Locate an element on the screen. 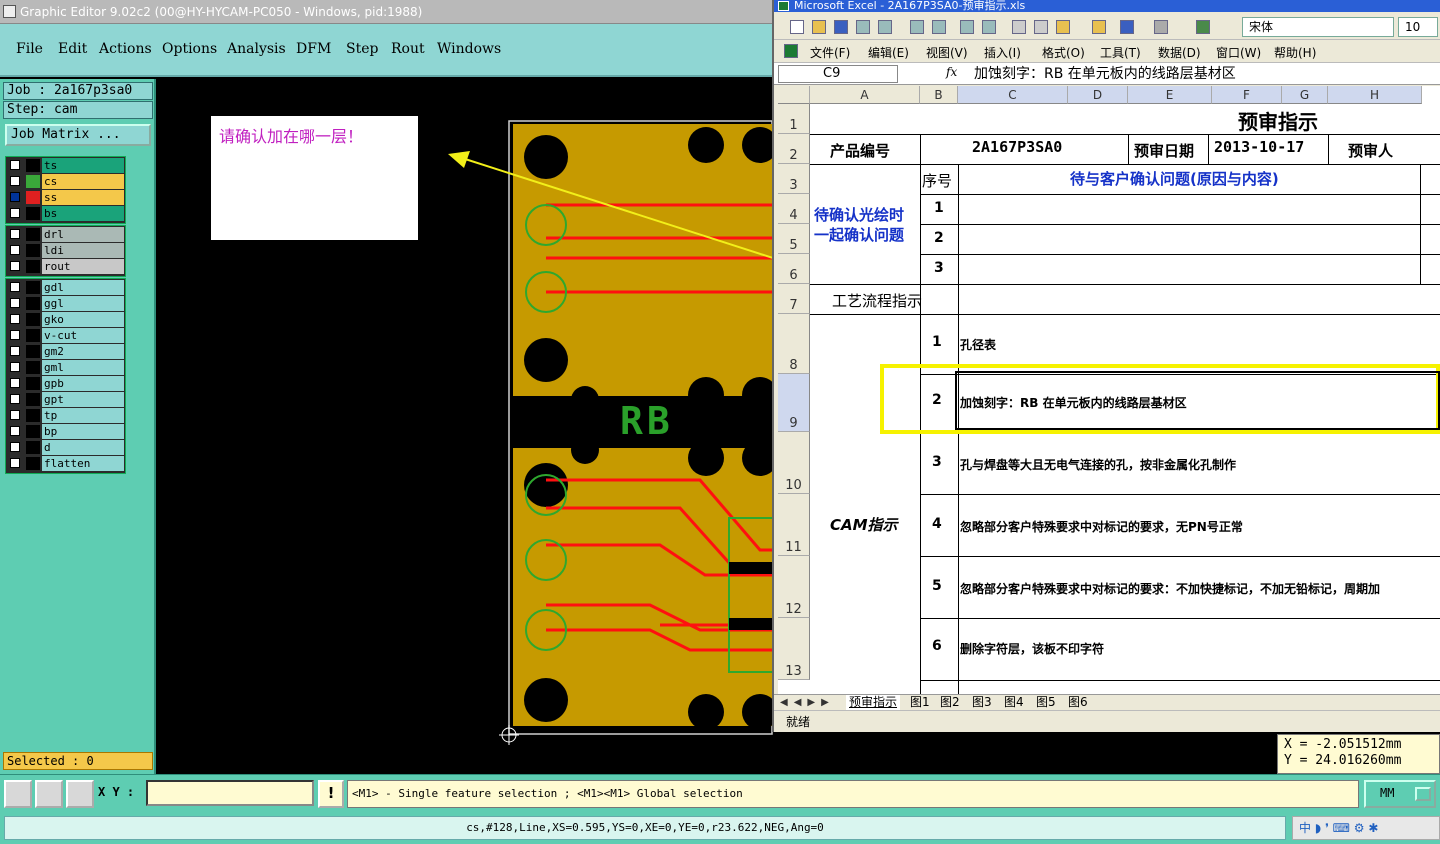 The width and height of the screenshot is (1440, 844). cam-item-text: 加蚀刻字：RB 在单元板内的线路层基材区 is located at coordinates (1073, 402).